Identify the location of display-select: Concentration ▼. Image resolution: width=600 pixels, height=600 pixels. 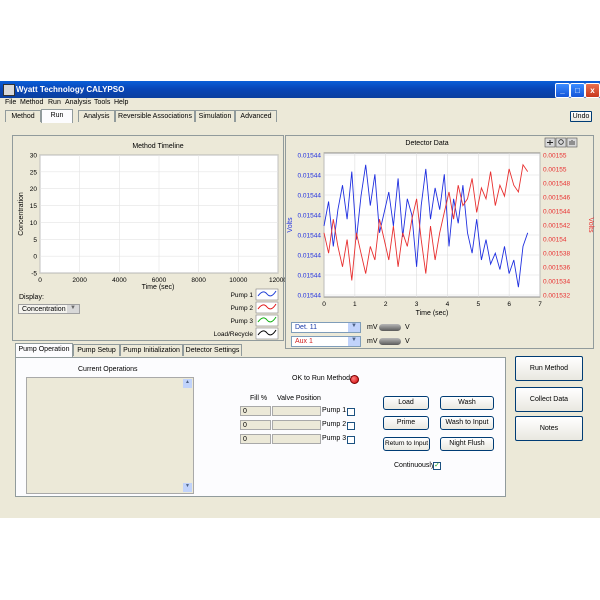
(49, 309).